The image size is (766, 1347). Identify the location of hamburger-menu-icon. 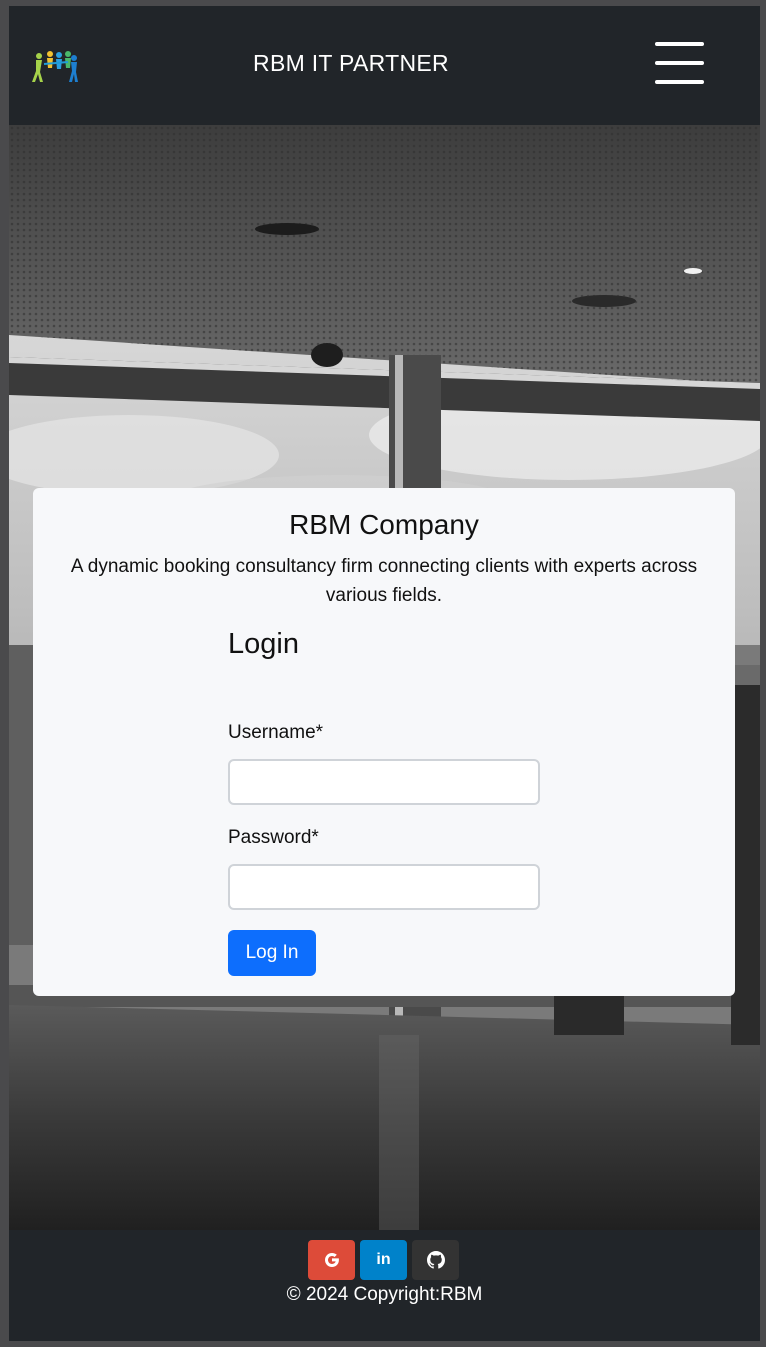
(679, 63).